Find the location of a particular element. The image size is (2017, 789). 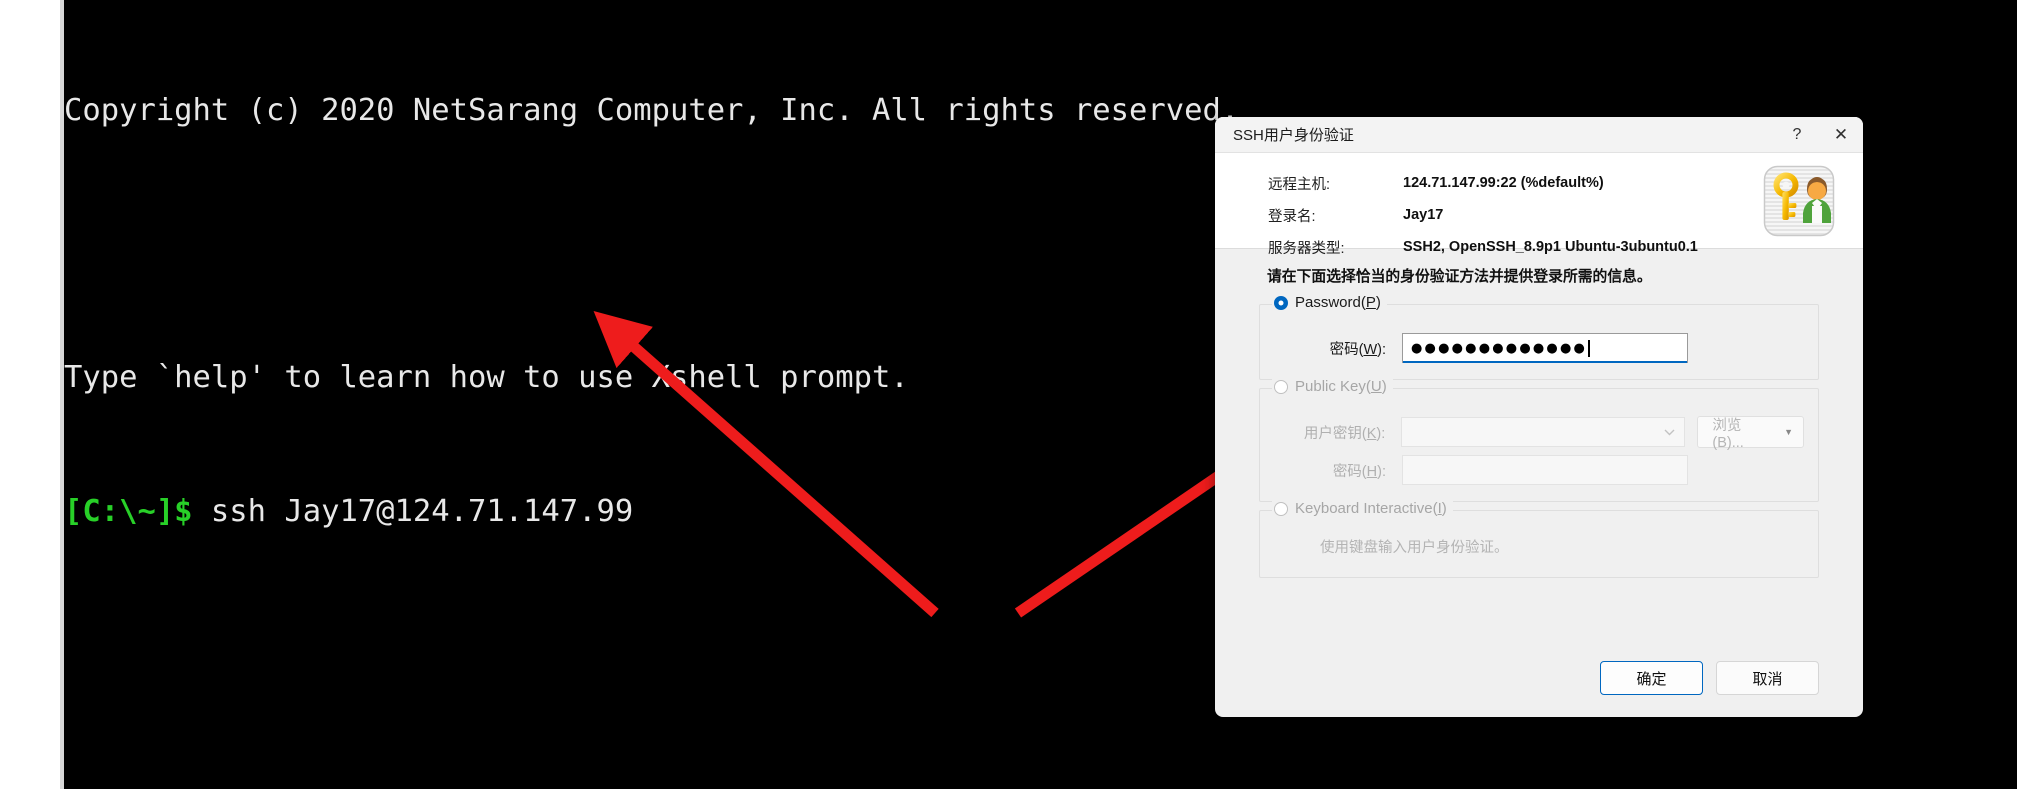

password-radio-option: Password(P) is located at coordinates (1329, 302).